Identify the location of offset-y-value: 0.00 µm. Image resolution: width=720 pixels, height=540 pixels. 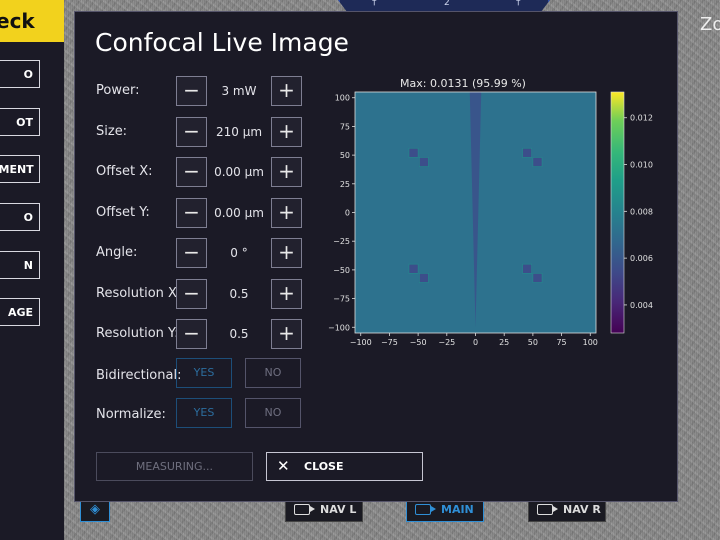
(239, 212).